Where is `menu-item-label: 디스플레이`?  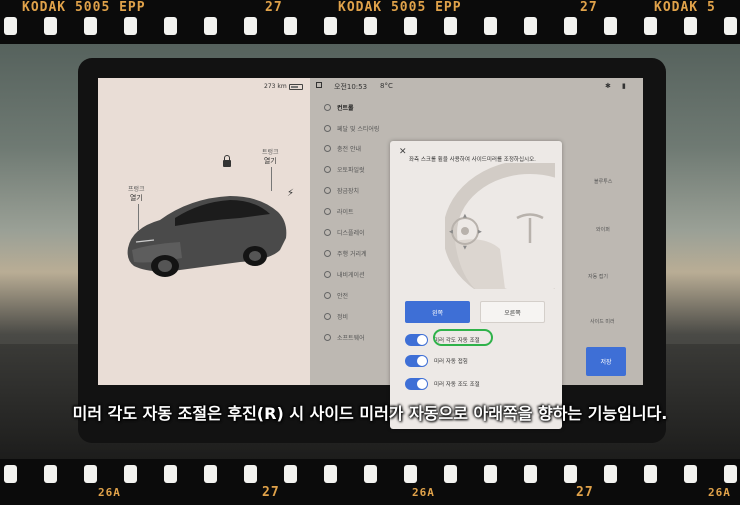
menu-item-label: 디스플레이 is located at coordinates (351, 233).